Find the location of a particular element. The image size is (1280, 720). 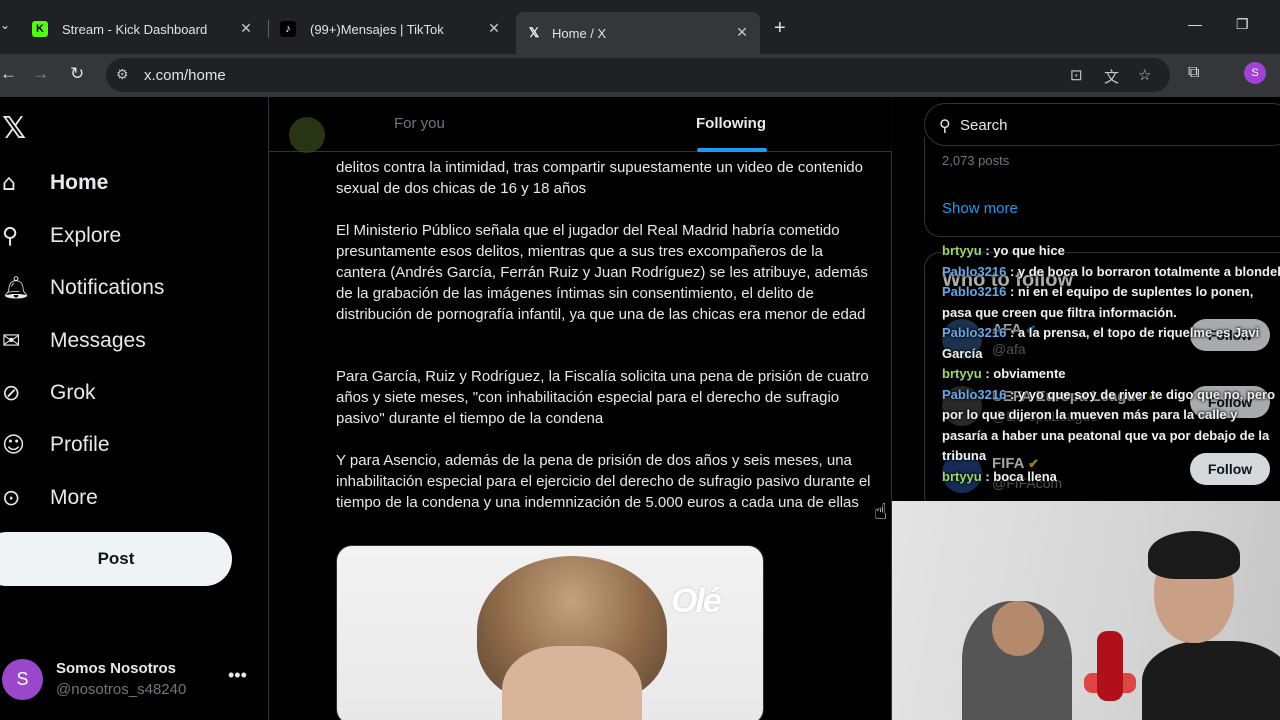

more-dots-icon: ••• is located at coordinates (237, 675).